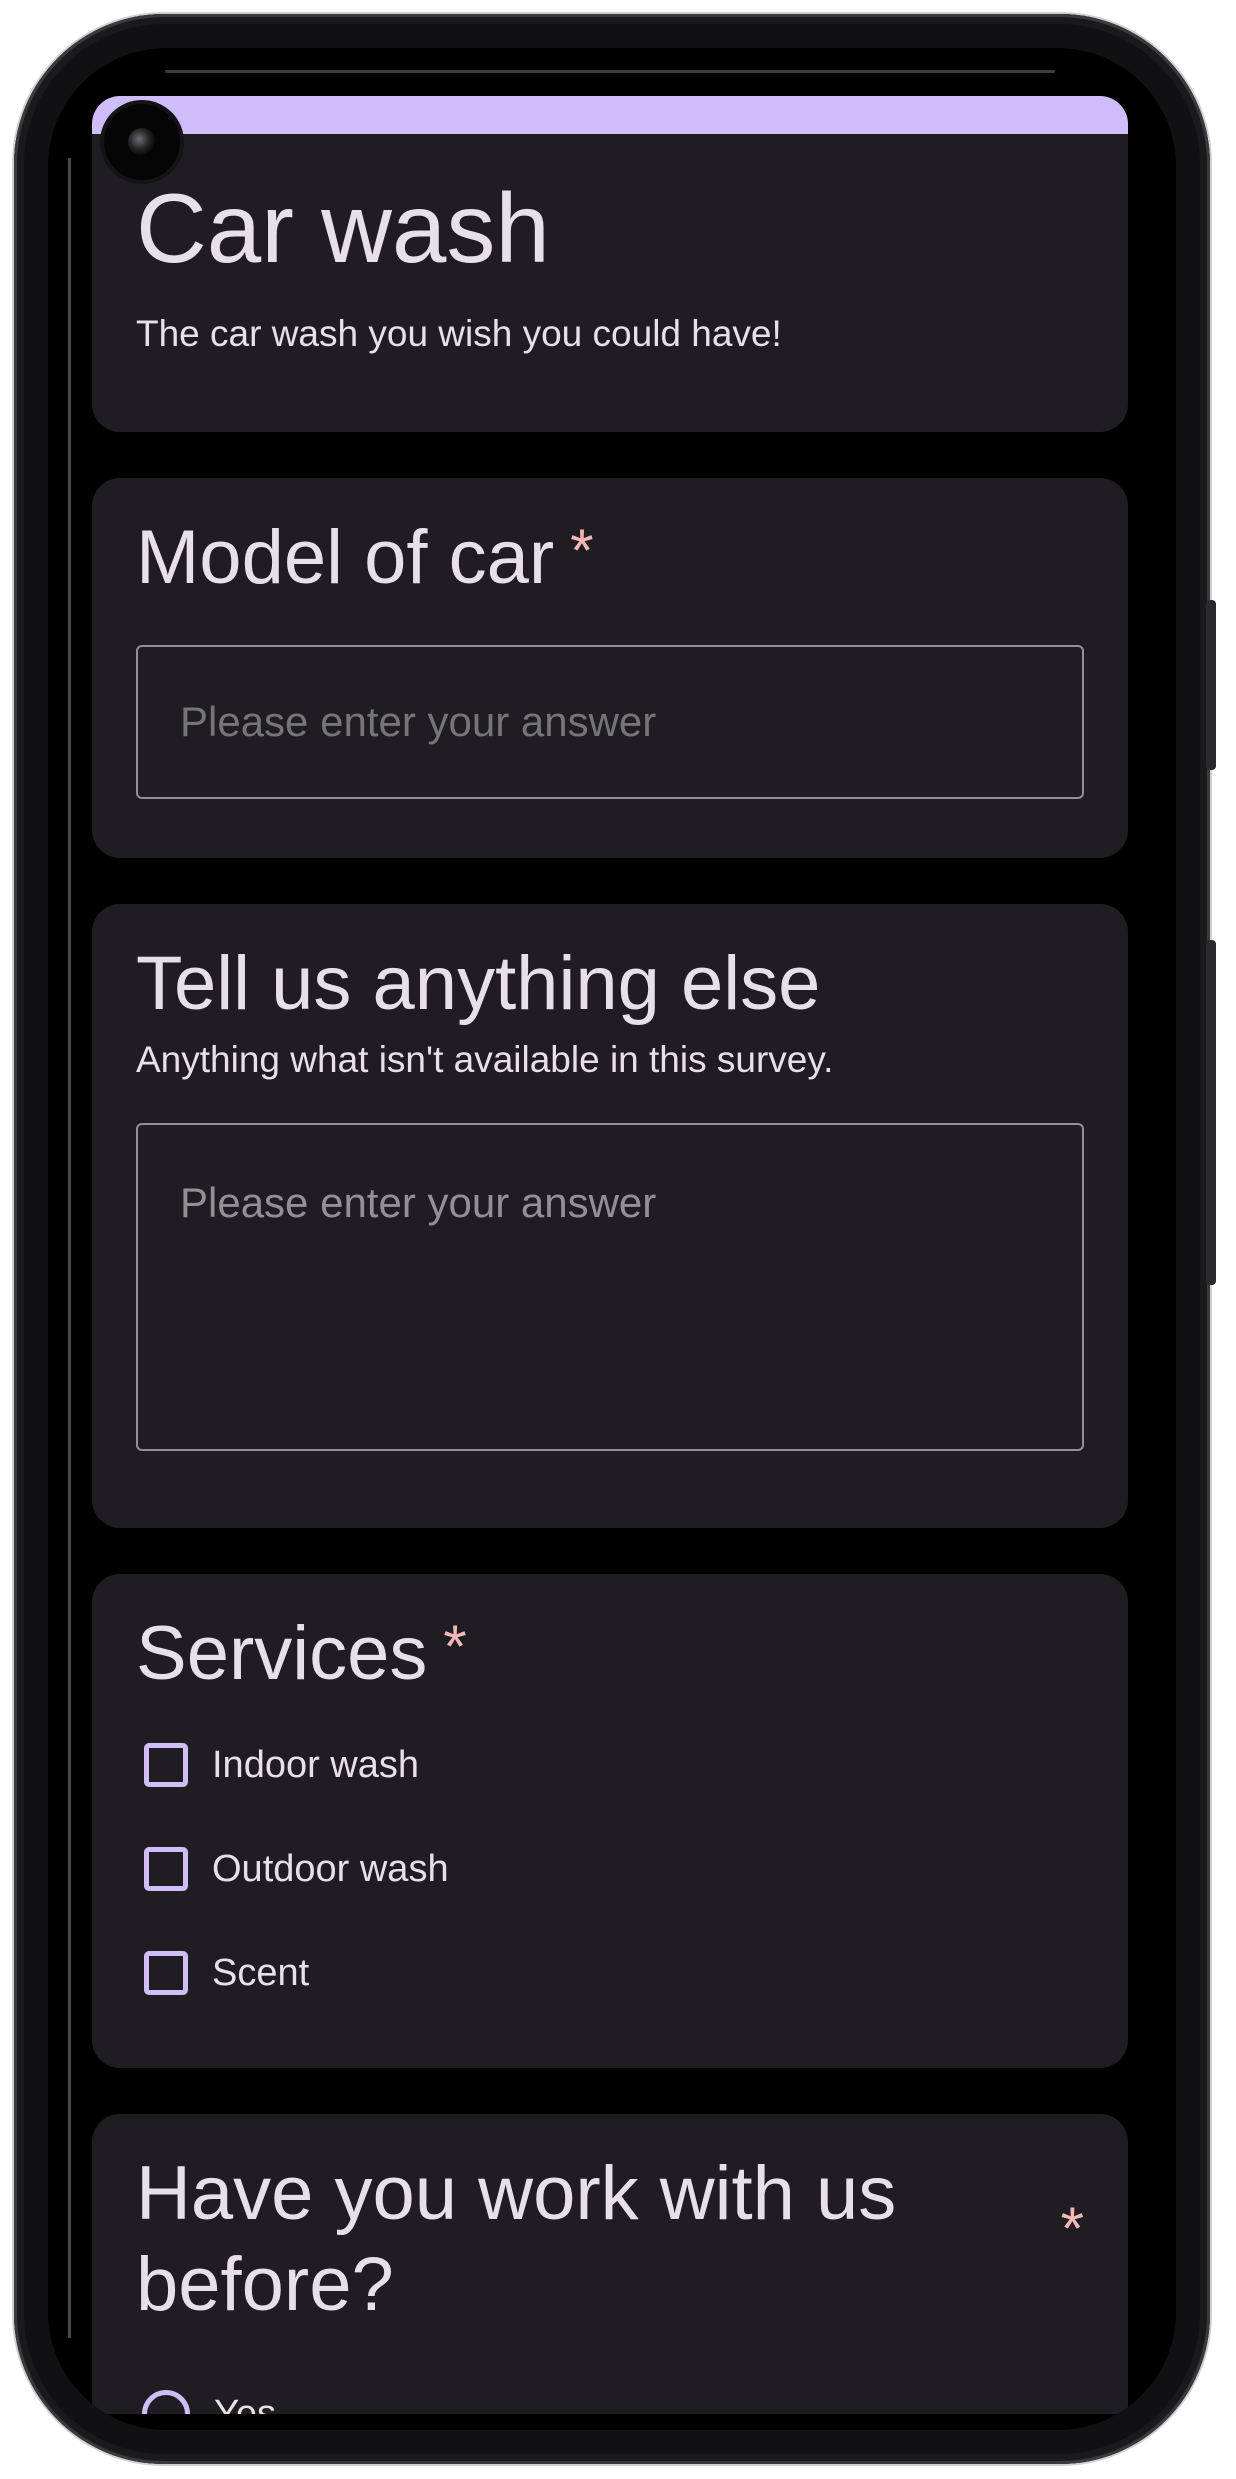 The image size is (1236, 2479). What do you see at coordinates (516, 2239) in the screenshot?
I see `question-title: Have you work with us before?` at bounding box center [516, 2239].